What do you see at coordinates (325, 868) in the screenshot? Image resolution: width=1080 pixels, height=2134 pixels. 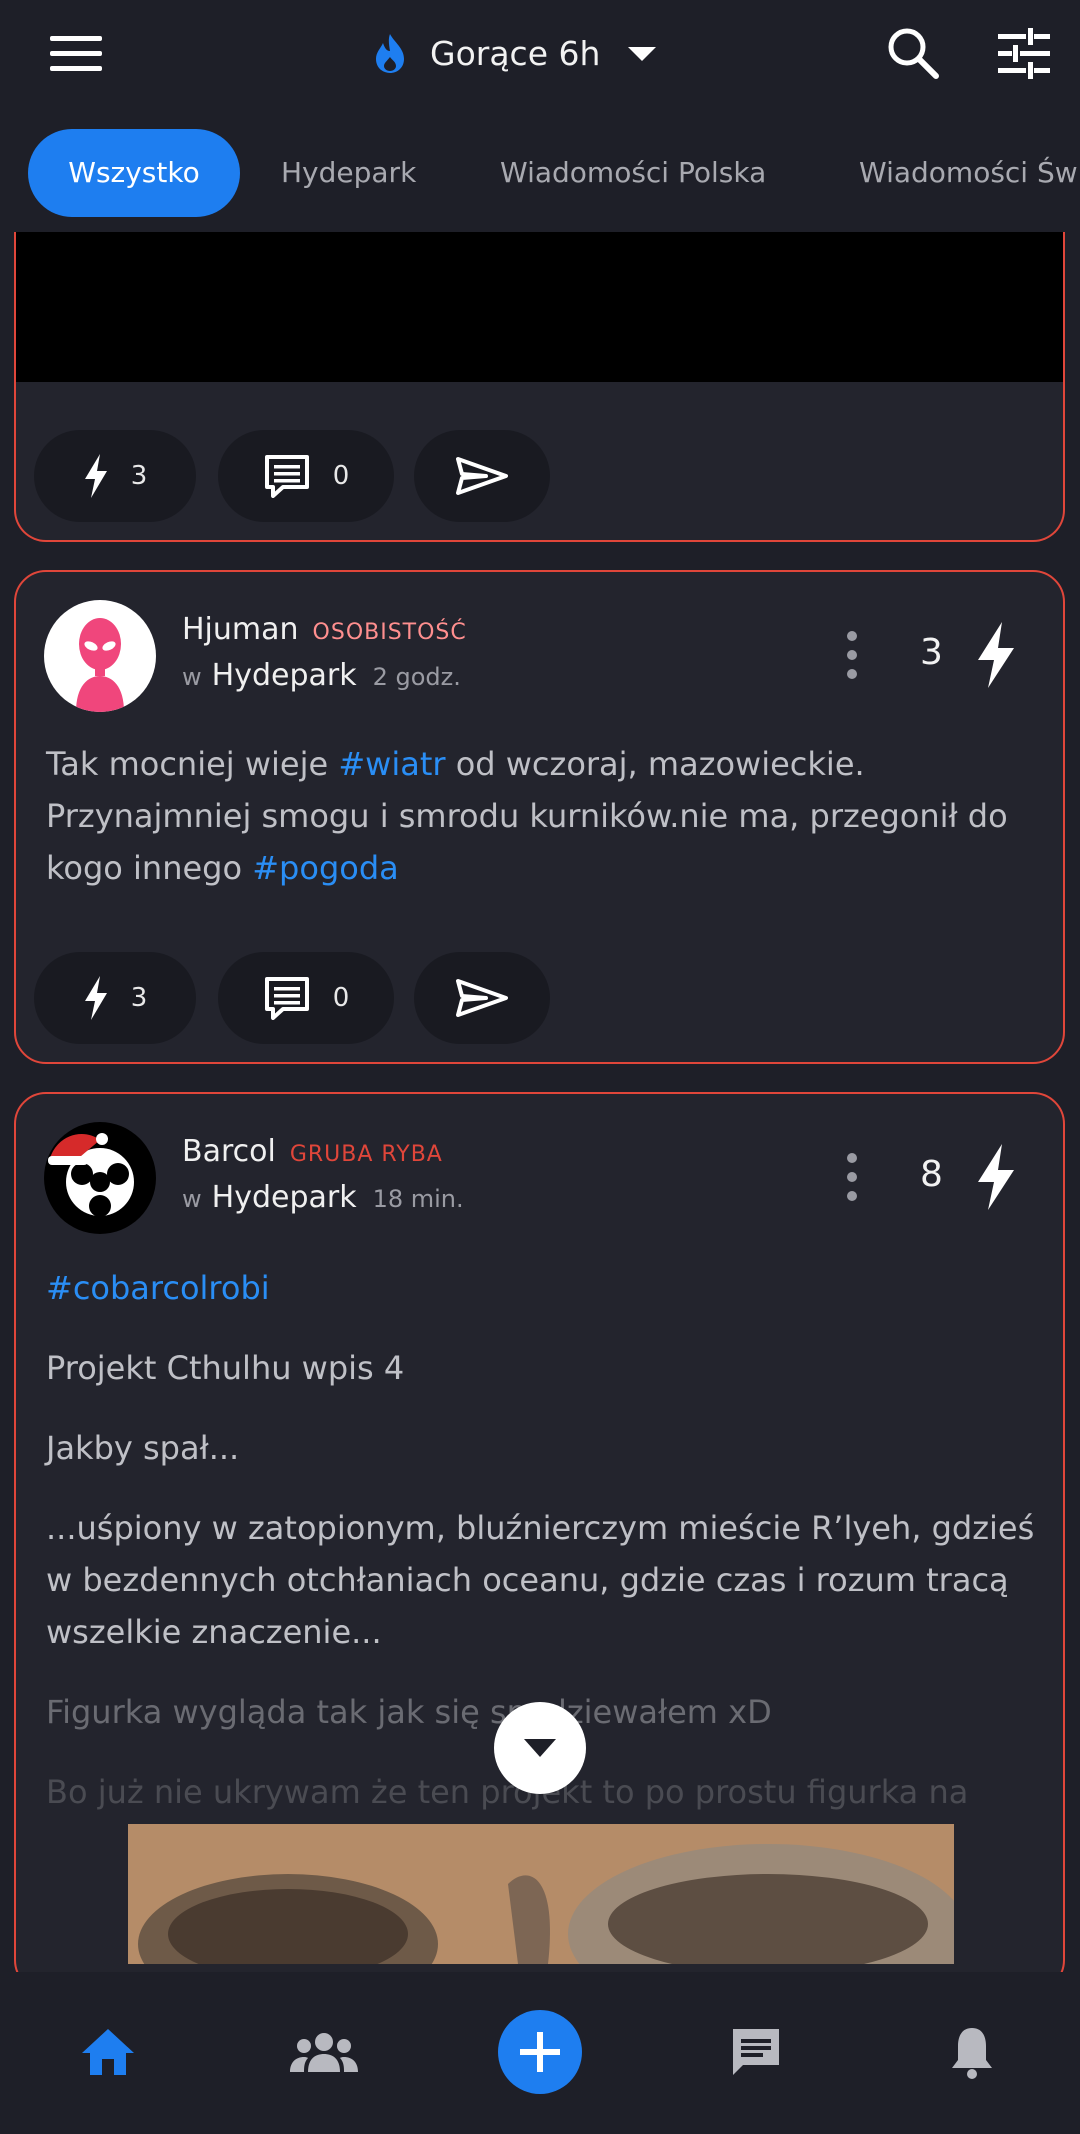 I see `hashtag-link: #pogoda` at bounding box center [325, 868].